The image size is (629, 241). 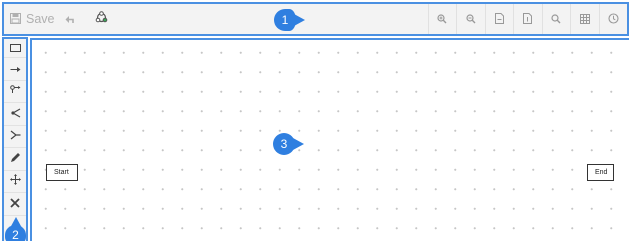 I want to click on rearrange-icon, so click(x=101, y=19).